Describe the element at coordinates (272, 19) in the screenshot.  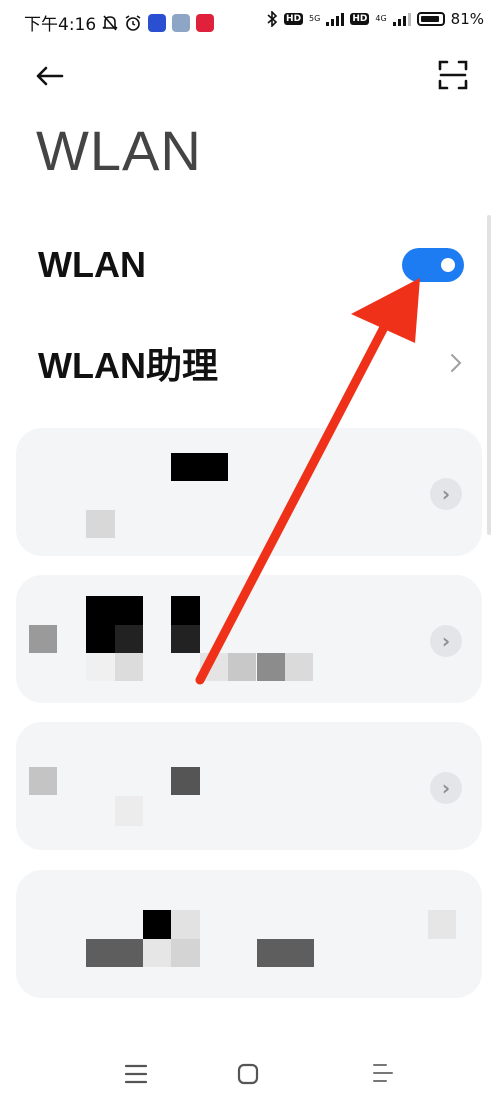
I see `bluetooth-icon` at that location.